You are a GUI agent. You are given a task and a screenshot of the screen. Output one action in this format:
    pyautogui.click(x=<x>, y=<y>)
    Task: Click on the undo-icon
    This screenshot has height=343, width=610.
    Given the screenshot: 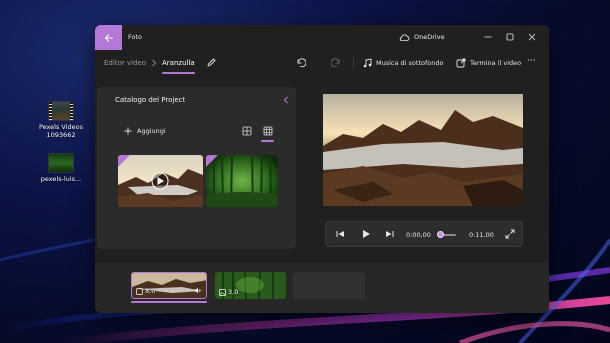 What is the action you would take?
    pyautogui.click(x=300, y=62)
    